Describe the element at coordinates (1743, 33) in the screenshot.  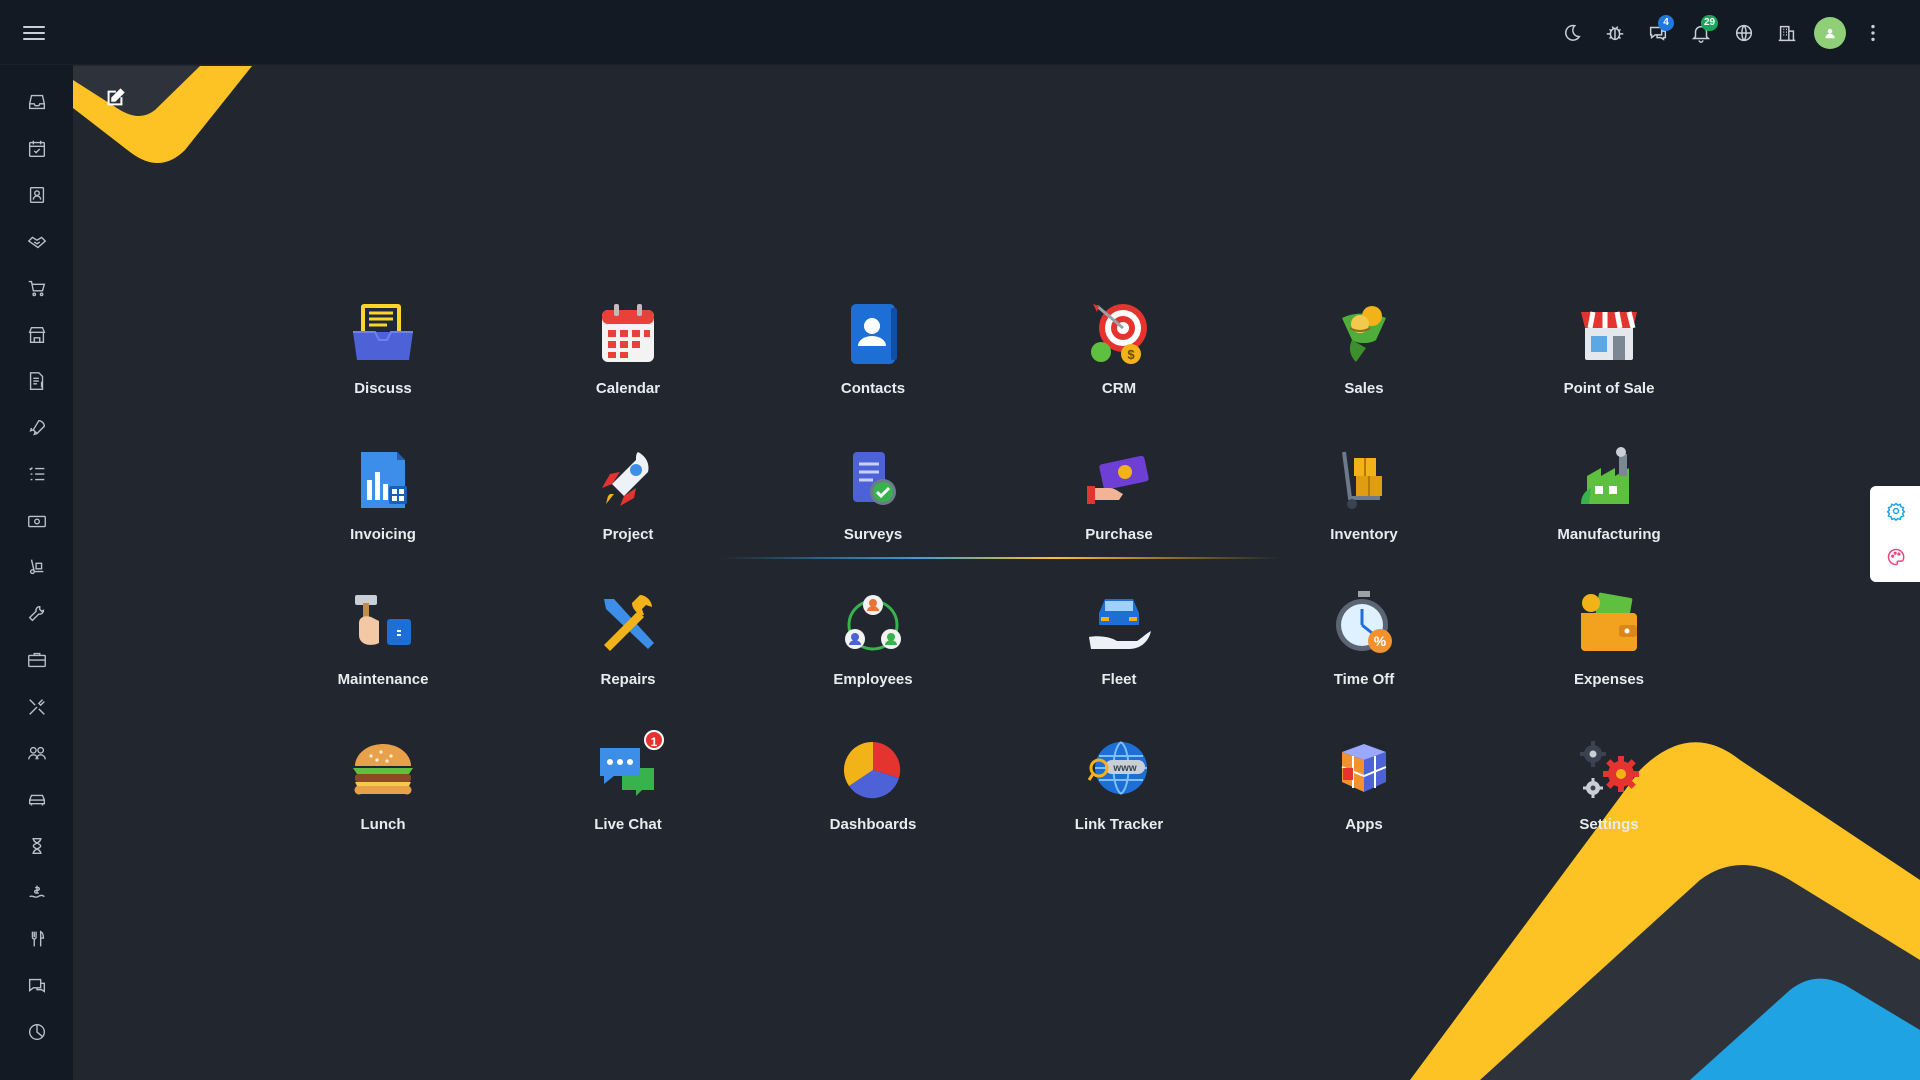
I see `language-icon` at that location.